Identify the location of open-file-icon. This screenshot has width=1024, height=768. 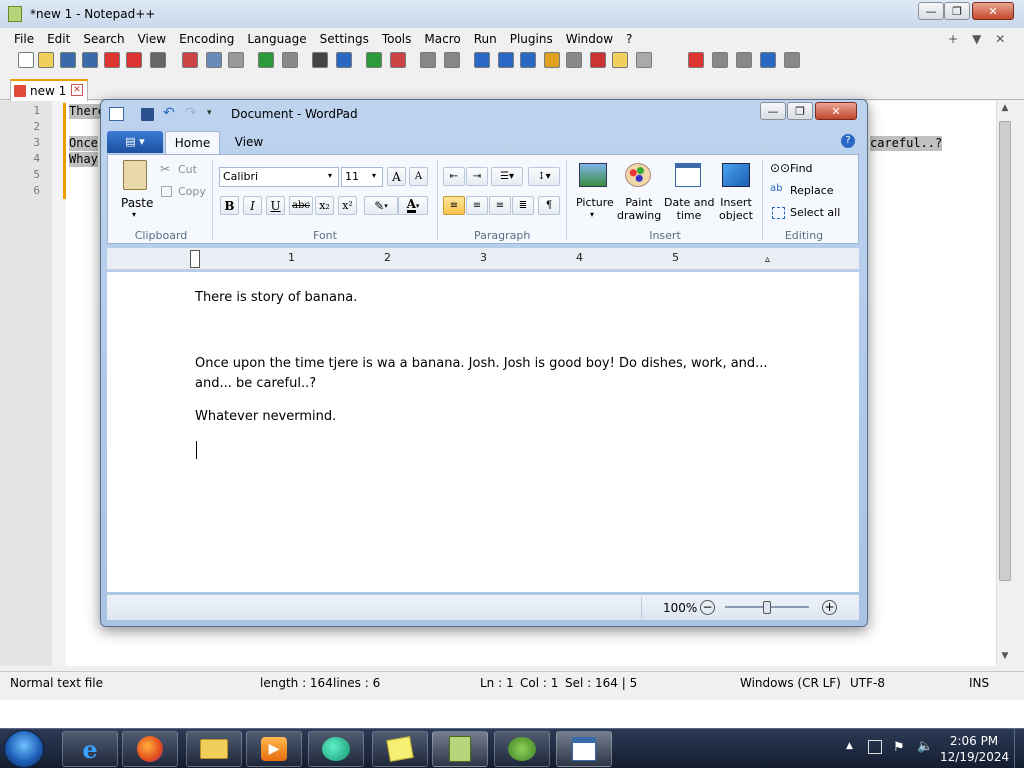
(46, 60).